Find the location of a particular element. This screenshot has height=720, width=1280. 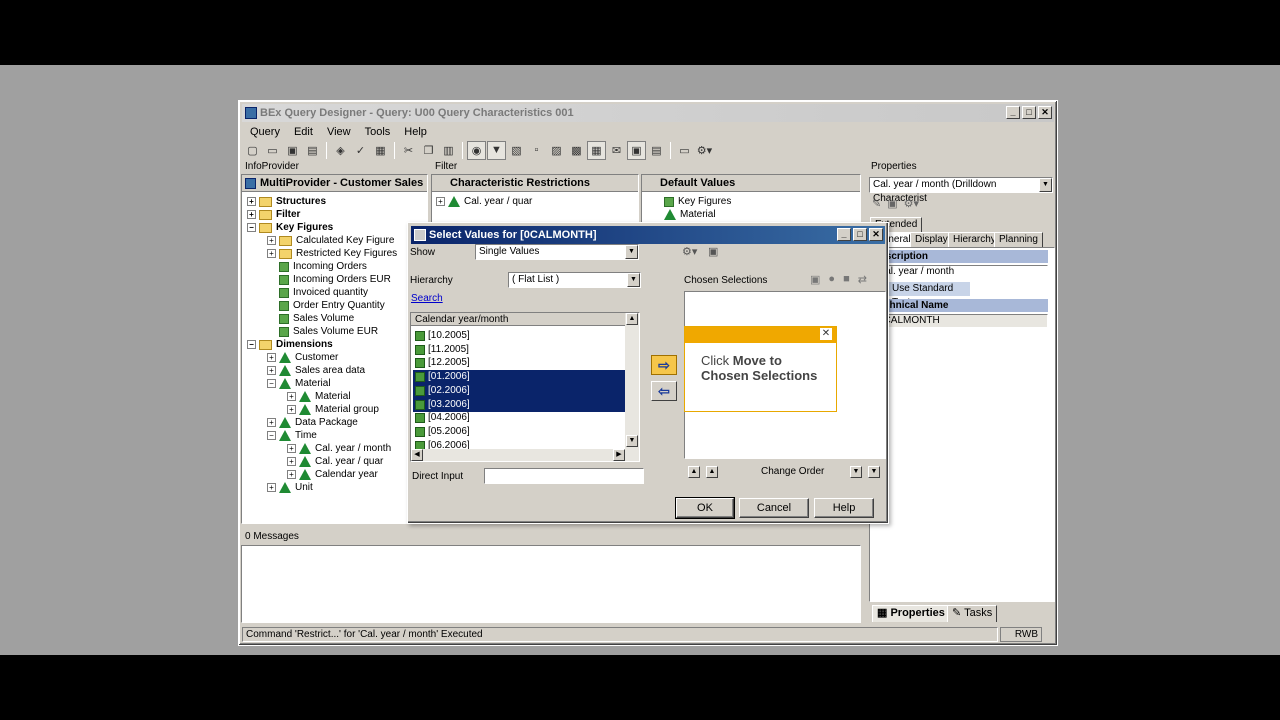

dialog-maximize-button: □ is located at coordinates (860, 234).